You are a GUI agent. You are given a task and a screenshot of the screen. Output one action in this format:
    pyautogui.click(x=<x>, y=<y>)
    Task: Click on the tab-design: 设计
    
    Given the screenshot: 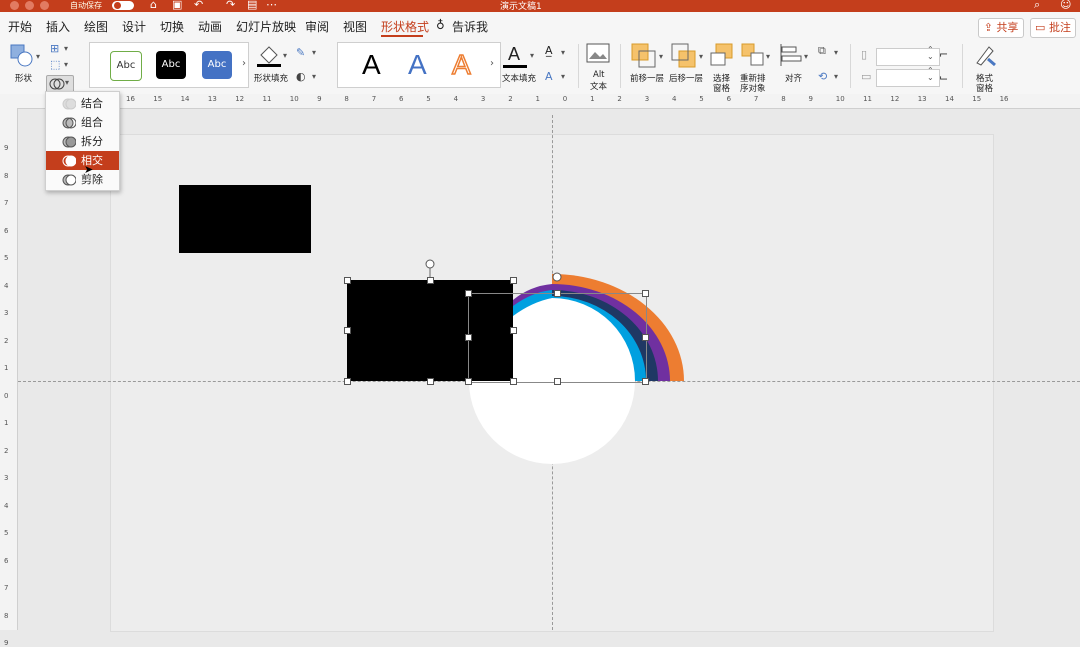 What is the action you would take?
    pyautogui.click(x=134, y=26)
    